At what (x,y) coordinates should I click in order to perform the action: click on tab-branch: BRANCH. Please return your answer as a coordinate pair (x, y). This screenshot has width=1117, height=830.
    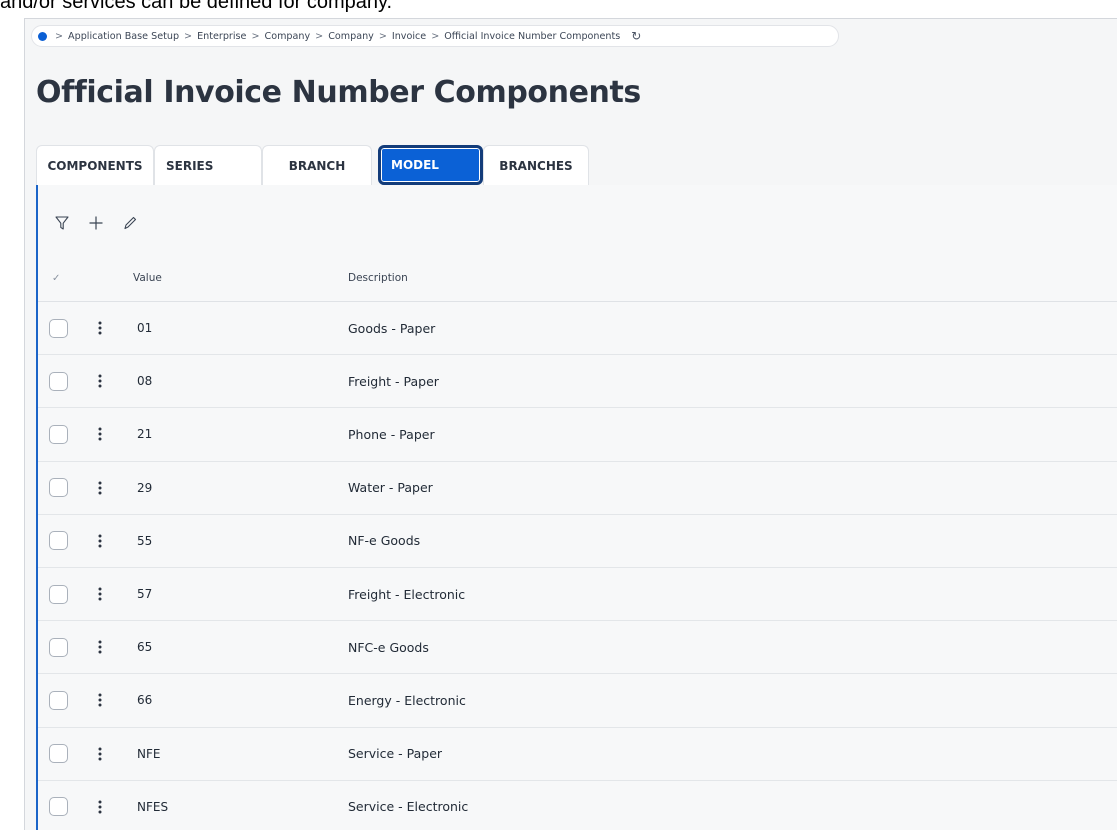
    Looking at the image, I should click on (317, 165).